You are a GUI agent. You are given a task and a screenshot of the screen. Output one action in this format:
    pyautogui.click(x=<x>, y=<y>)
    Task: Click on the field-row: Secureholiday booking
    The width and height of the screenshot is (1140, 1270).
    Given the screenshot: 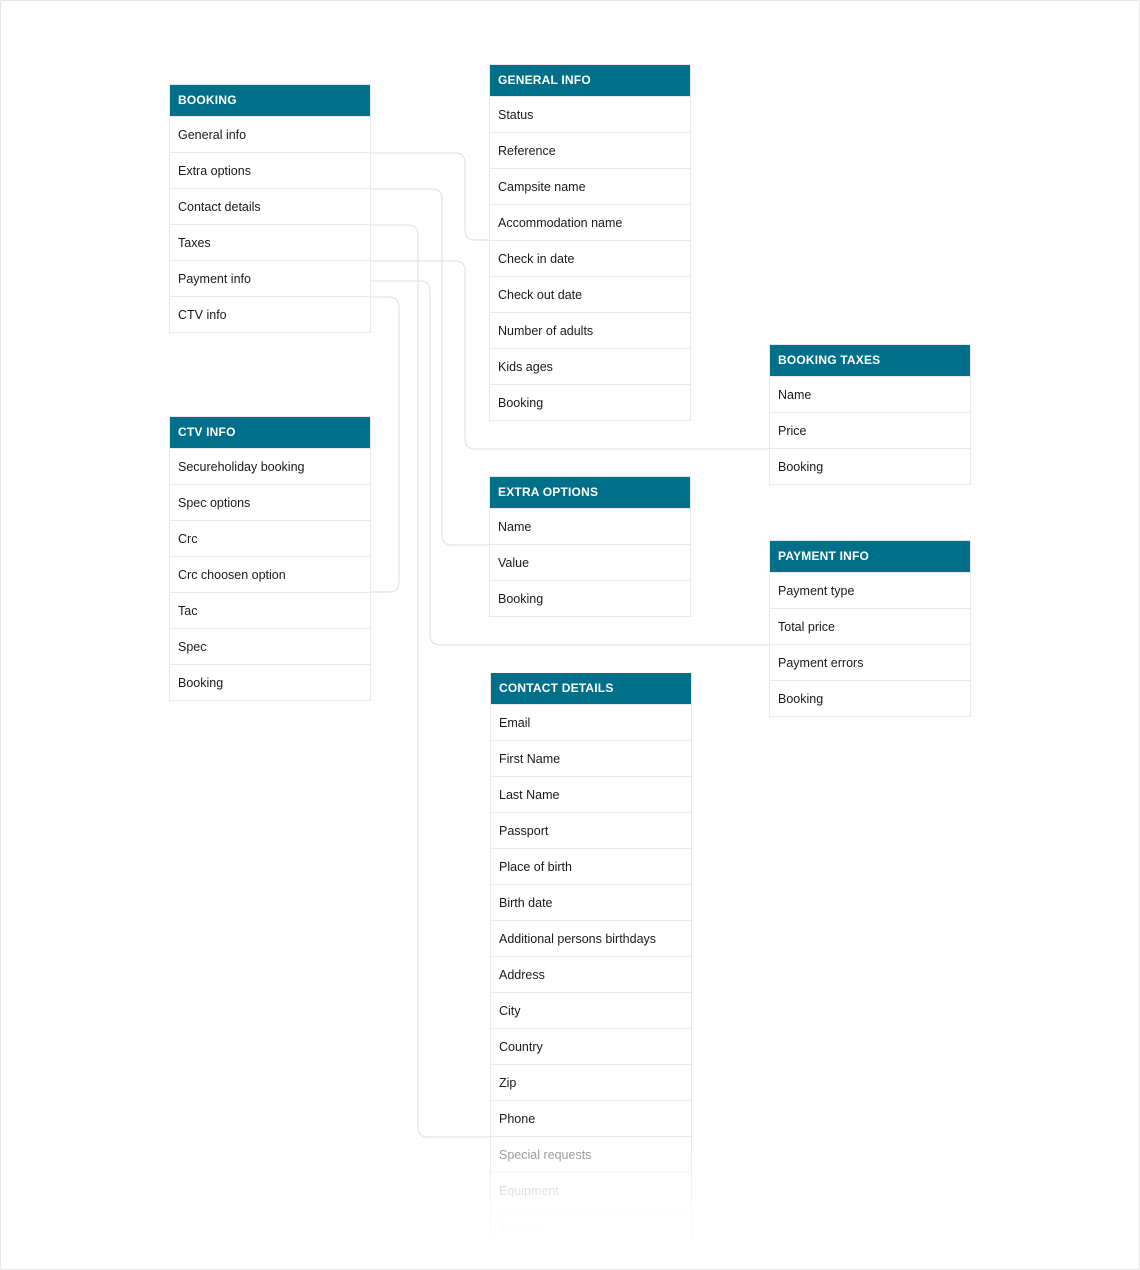 What is the action you would take?
    pyautogui.click(x=270, y=466)
    